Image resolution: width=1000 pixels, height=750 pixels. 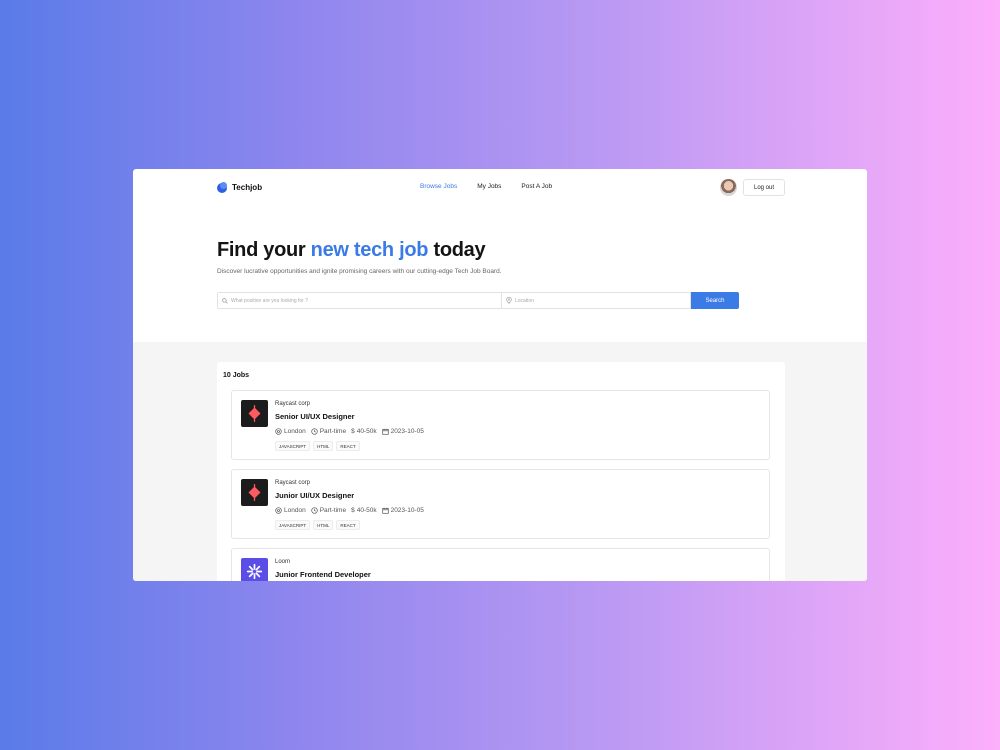 I want to click on jobs-count: 10 Jobs, so click(x=236, y=375).